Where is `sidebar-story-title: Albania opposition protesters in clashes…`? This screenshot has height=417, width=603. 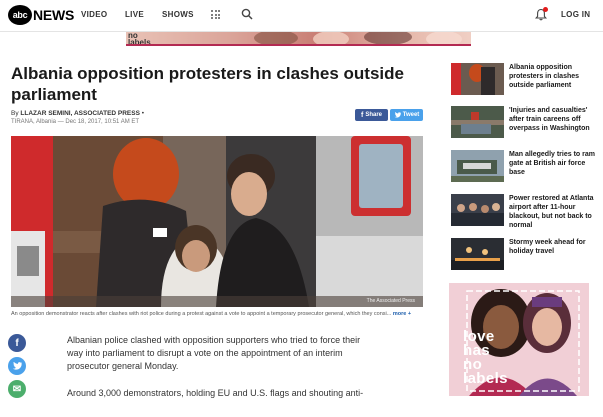 sidebar-story-title: Albania opposition protesters in clashes… is located at coordinates (544, 76).